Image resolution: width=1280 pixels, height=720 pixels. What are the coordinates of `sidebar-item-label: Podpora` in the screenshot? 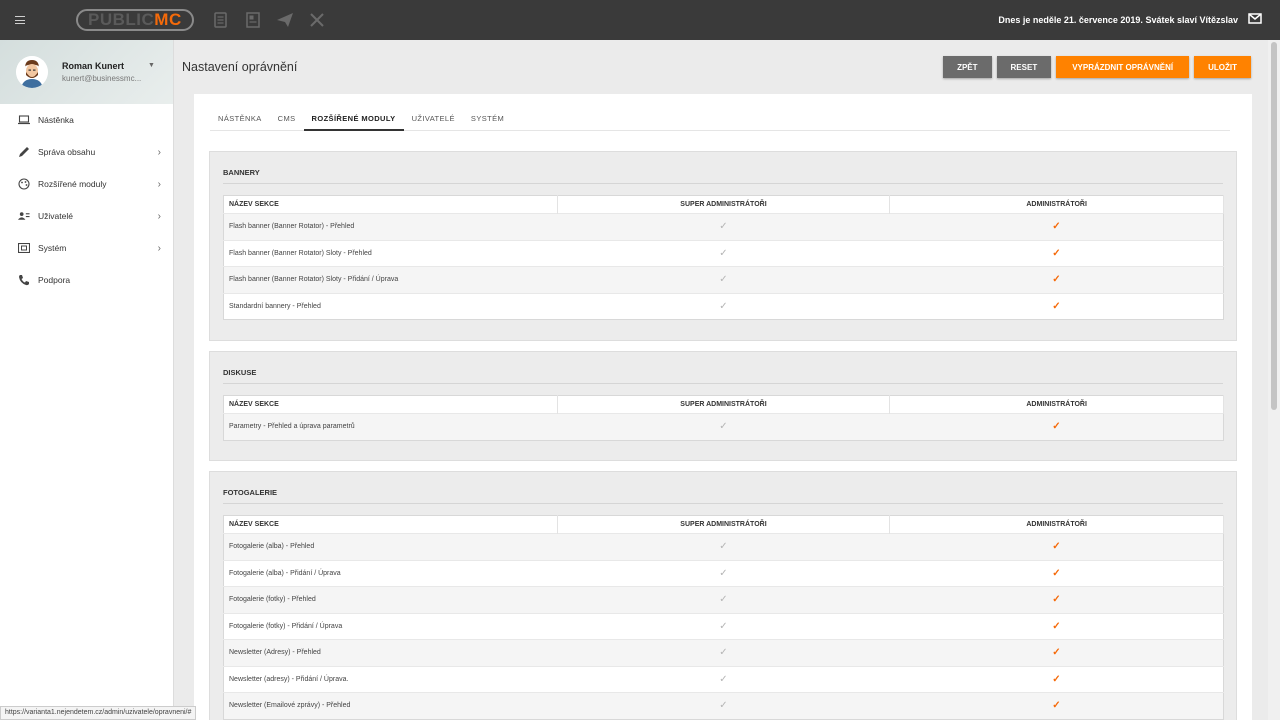 It's located at (54, 280).